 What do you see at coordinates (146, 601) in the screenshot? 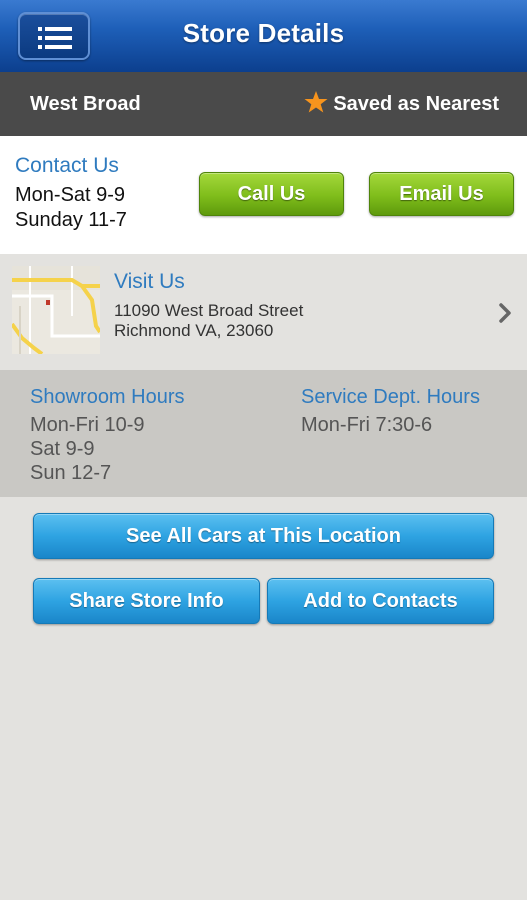
I see `share-store-info-button: Share Store Info` at bounding box center [146, 601].